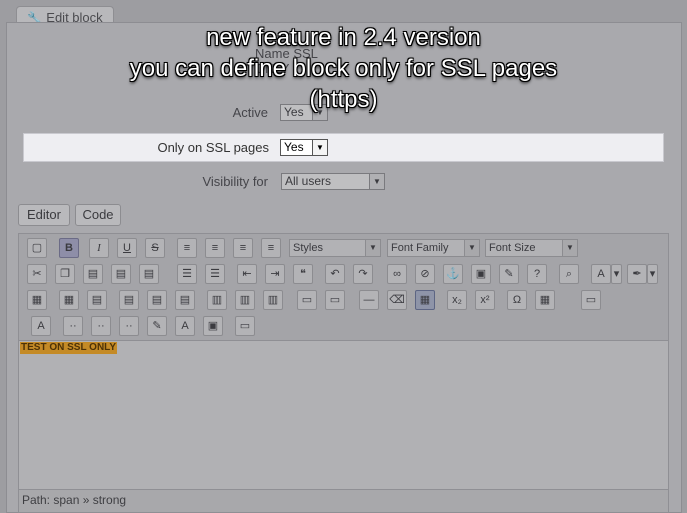 The height and width of the screenshot is (513, 687). What do you see at coordinates (397, 300) in the screenshot?
I see `remove-format-icon: ⌫` at bounding box center [397, 300].